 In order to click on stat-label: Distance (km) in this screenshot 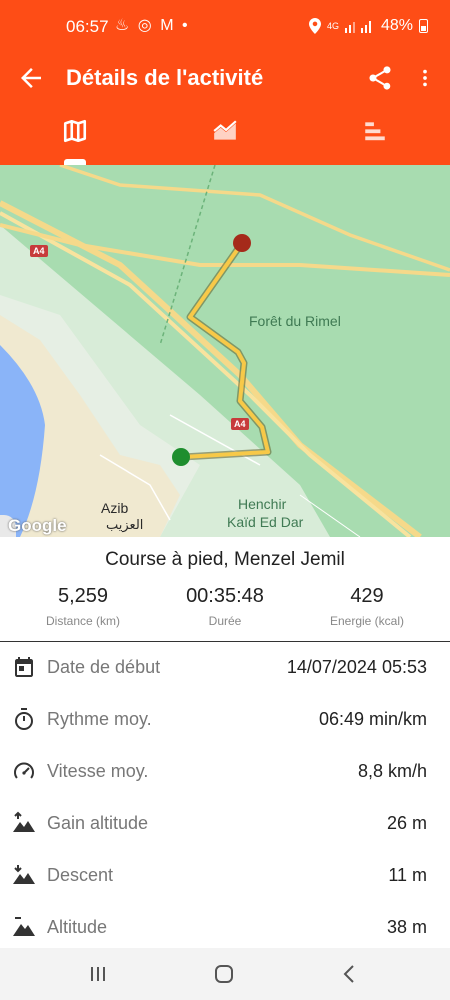, I will do `click(82, 621)`.